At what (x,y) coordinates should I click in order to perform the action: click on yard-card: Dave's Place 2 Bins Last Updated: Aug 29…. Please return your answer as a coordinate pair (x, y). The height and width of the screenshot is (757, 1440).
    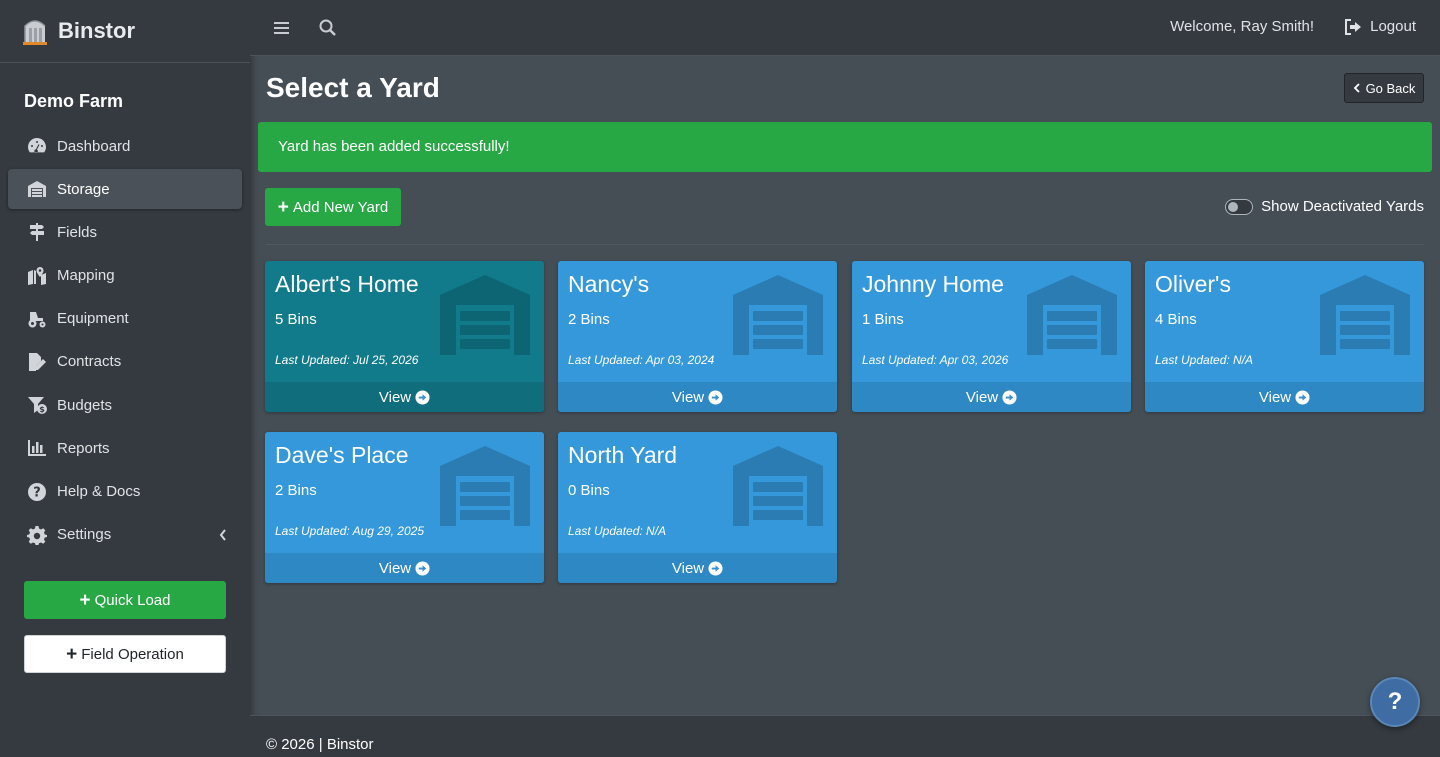
    Looking at the image, I should click on (404, 507).